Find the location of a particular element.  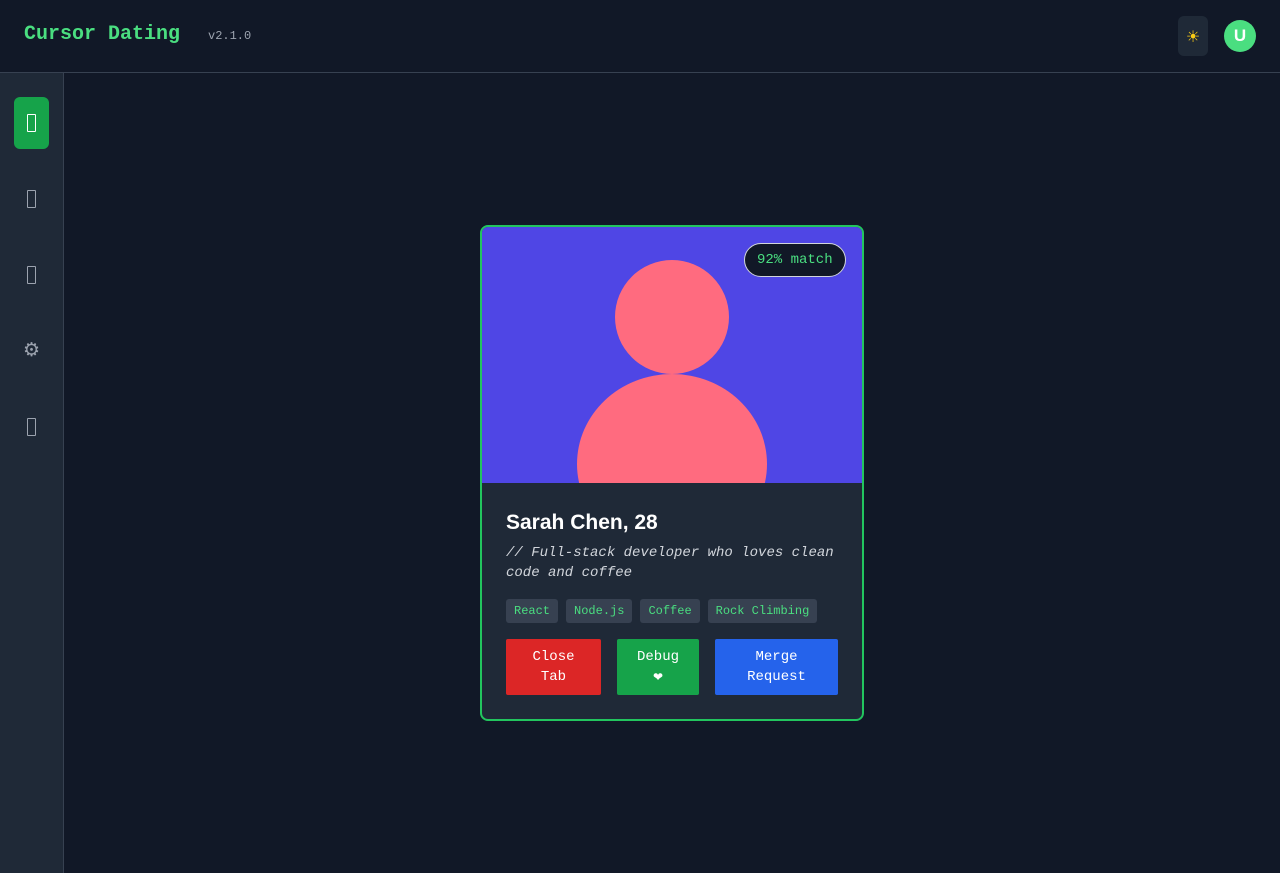

sidebar-item-settings: ⚙ is located at coordinates (31, 350).